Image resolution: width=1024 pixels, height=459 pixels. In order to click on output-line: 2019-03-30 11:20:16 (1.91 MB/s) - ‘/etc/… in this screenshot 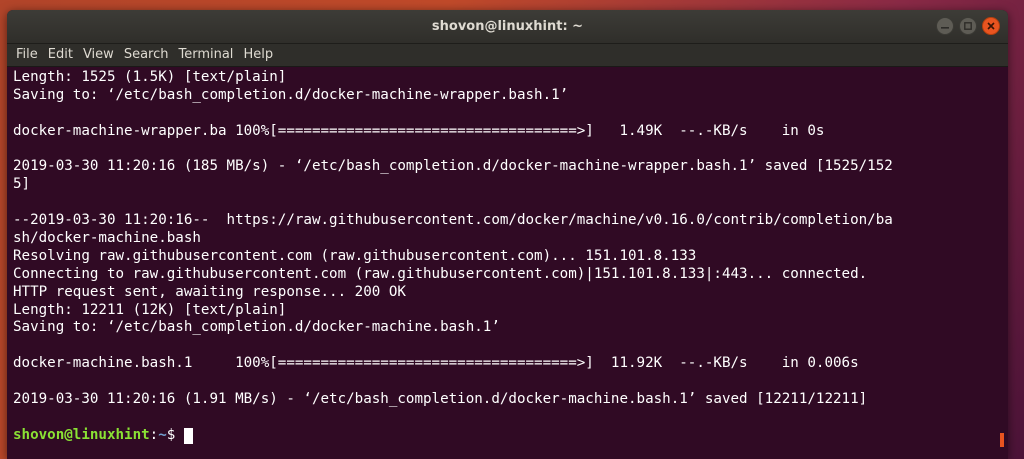, I will do `click(440, 399)`.